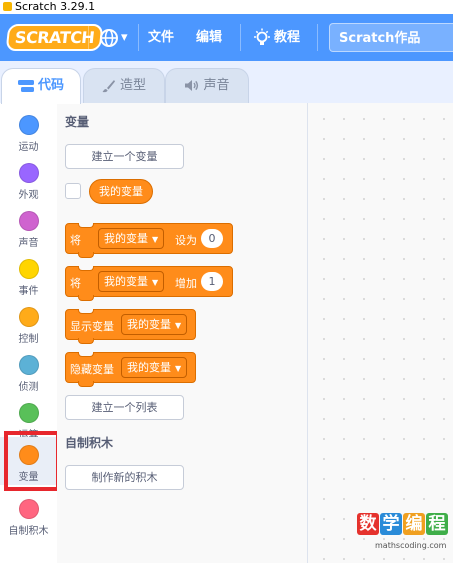 This screenshot has width=453, height=563. Describe the element at coordinates (437, 524) in the screenshot. I see `watermark-glyph: 程` at that location.